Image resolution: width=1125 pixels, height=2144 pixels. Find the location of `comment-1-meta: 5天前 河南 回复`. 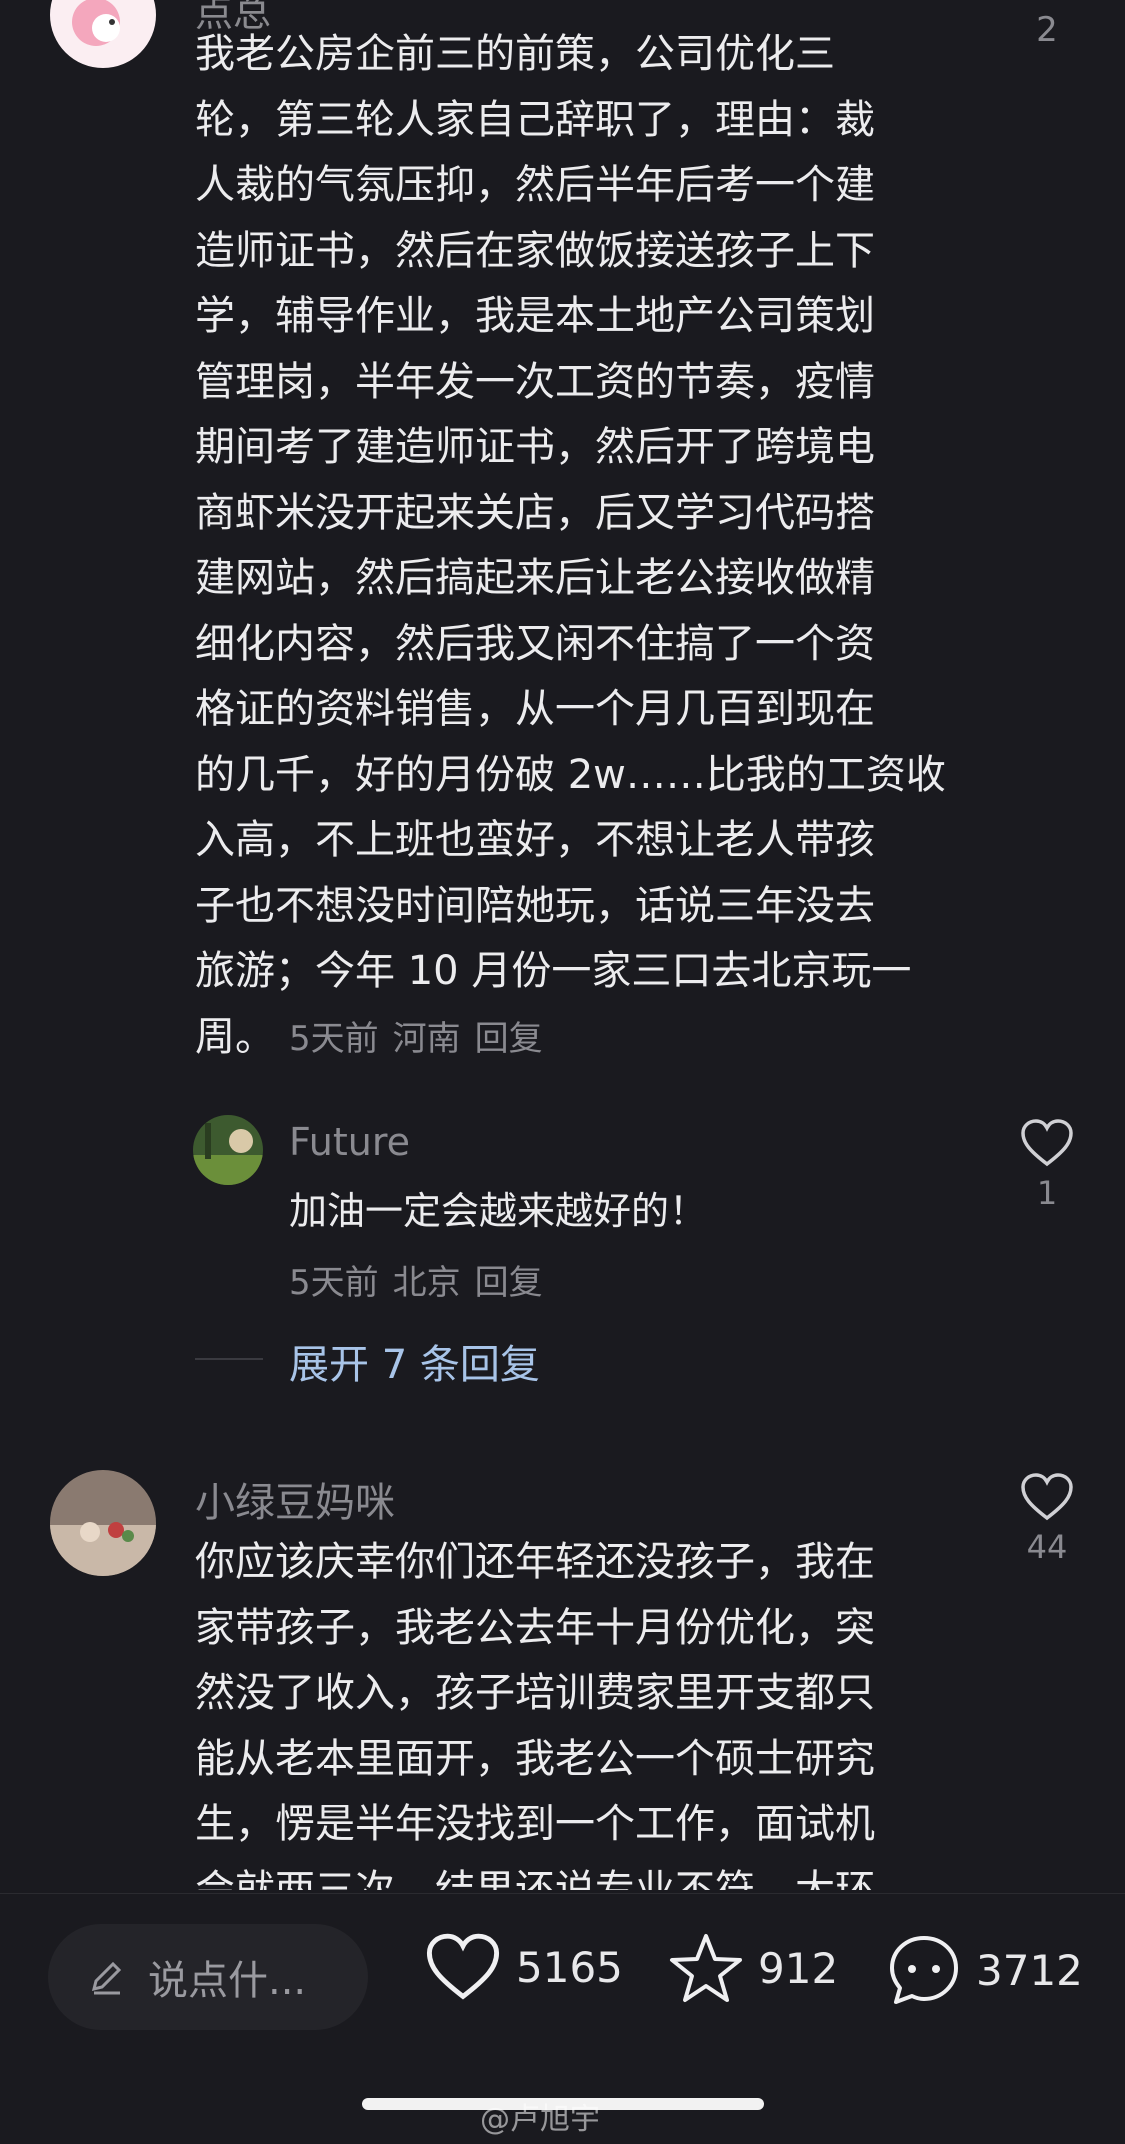

comment-1-meta: 5天前 河南 回复 is located at coordinates (423, 1039).